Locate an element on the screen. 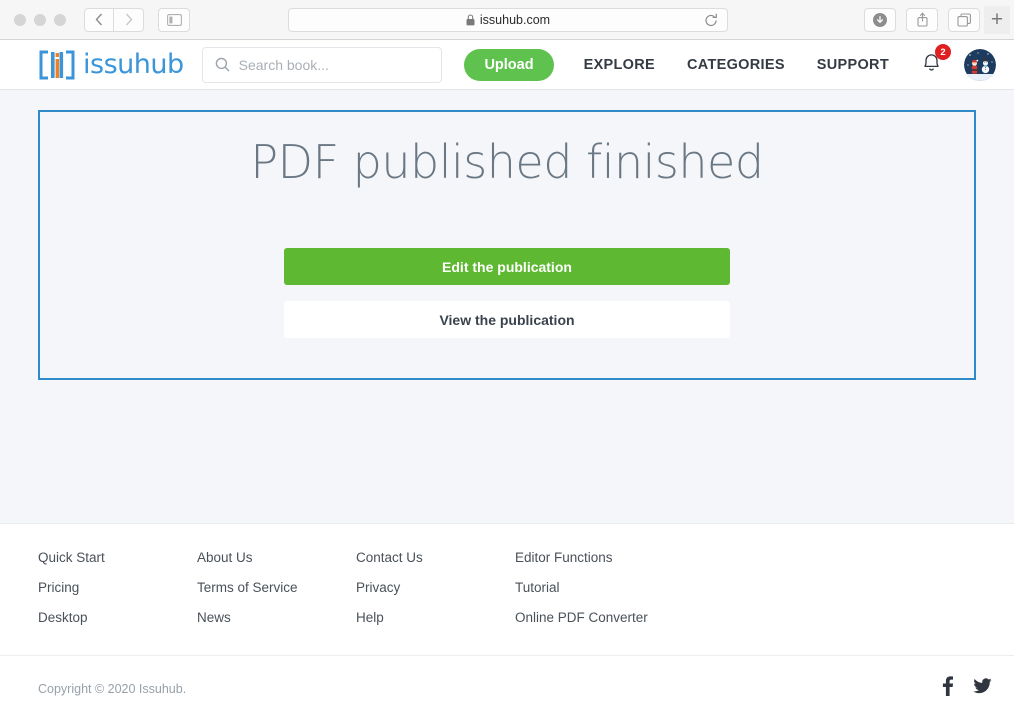 This screenshot has width=1014, height=721. url-text: issuhub.com is located at coordinates (515, 19).